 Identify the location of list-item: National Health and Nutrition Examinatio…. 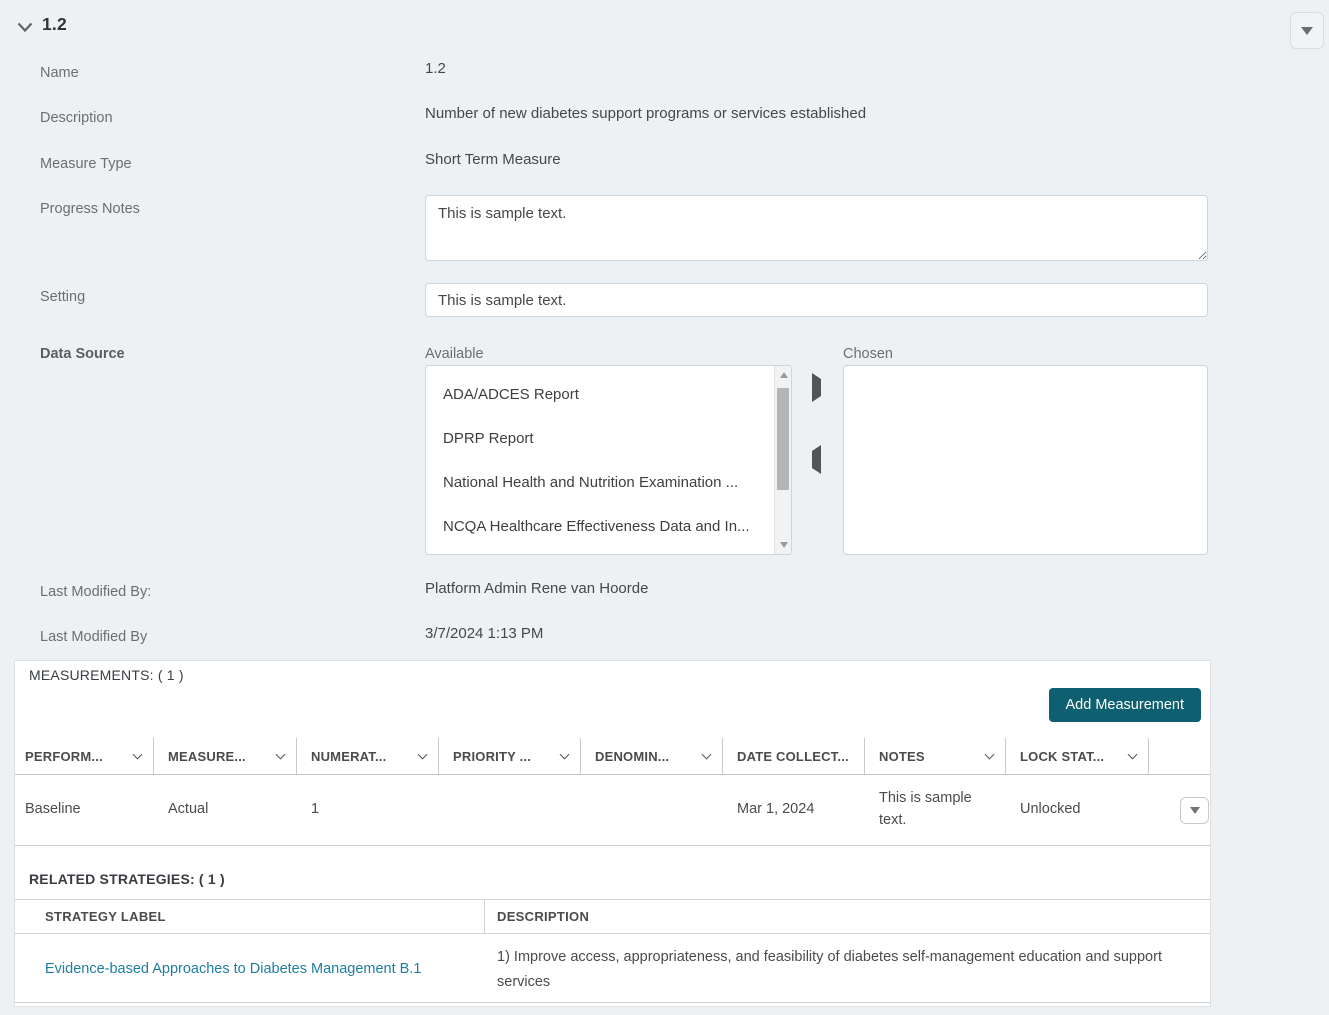
(608, 482).